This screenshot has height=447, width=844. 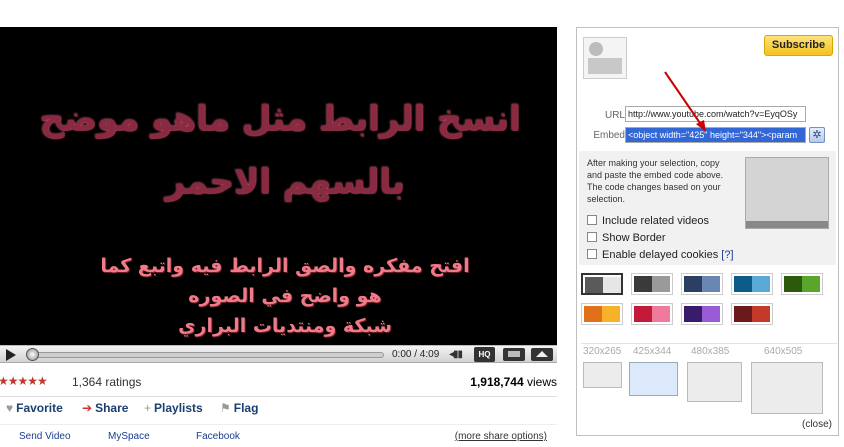 What do you see at coordinates (39, 408) in the screenshot?
I see `favorite-label: Favorite` at bounding box center [39, 408].